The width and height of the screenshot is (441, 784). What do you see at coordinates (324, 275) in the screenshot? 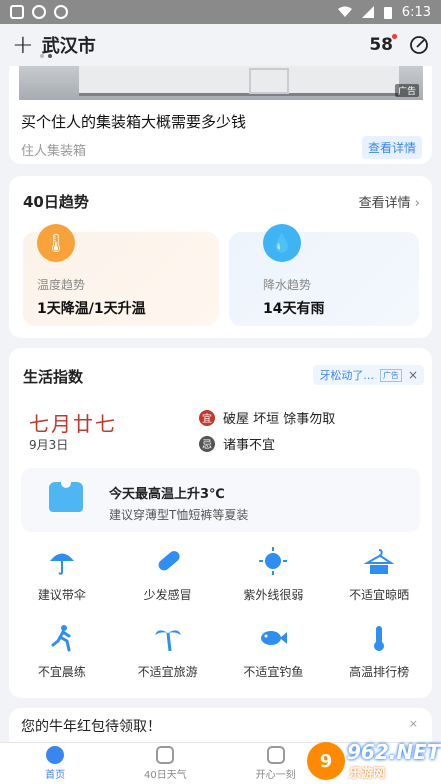
I see `rain-trend-box: 💧 降水趋势 14天有雨` at bounding box center [324, 275].